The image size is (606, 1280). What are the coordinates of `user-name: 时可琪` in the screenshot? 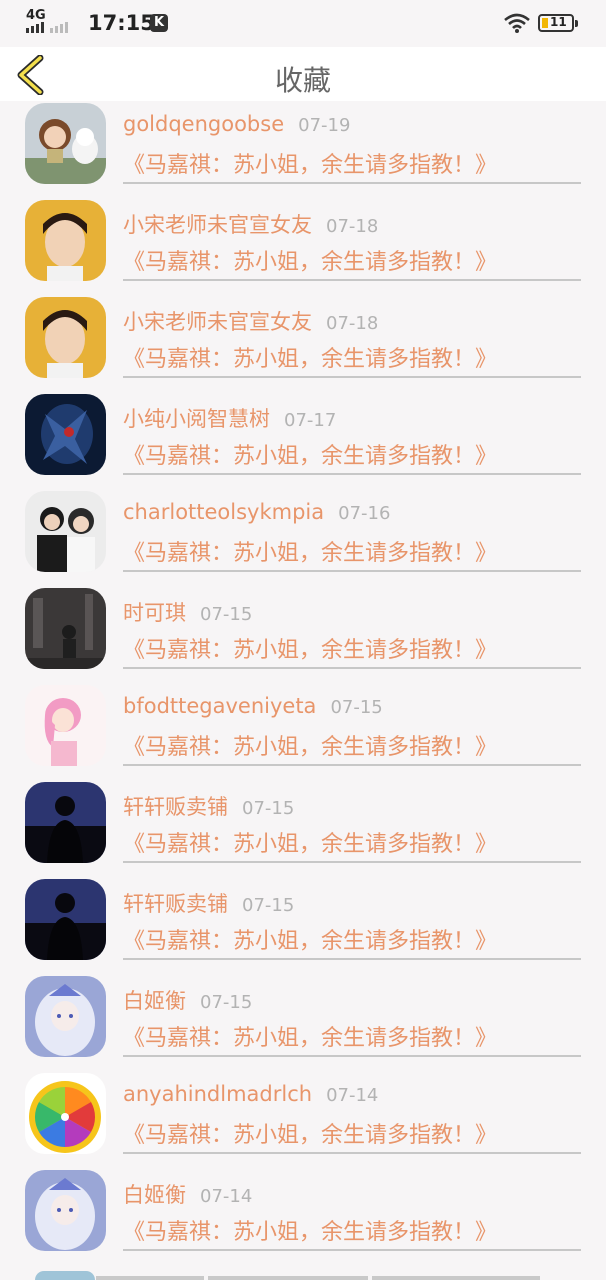 It's located at (154, 613).